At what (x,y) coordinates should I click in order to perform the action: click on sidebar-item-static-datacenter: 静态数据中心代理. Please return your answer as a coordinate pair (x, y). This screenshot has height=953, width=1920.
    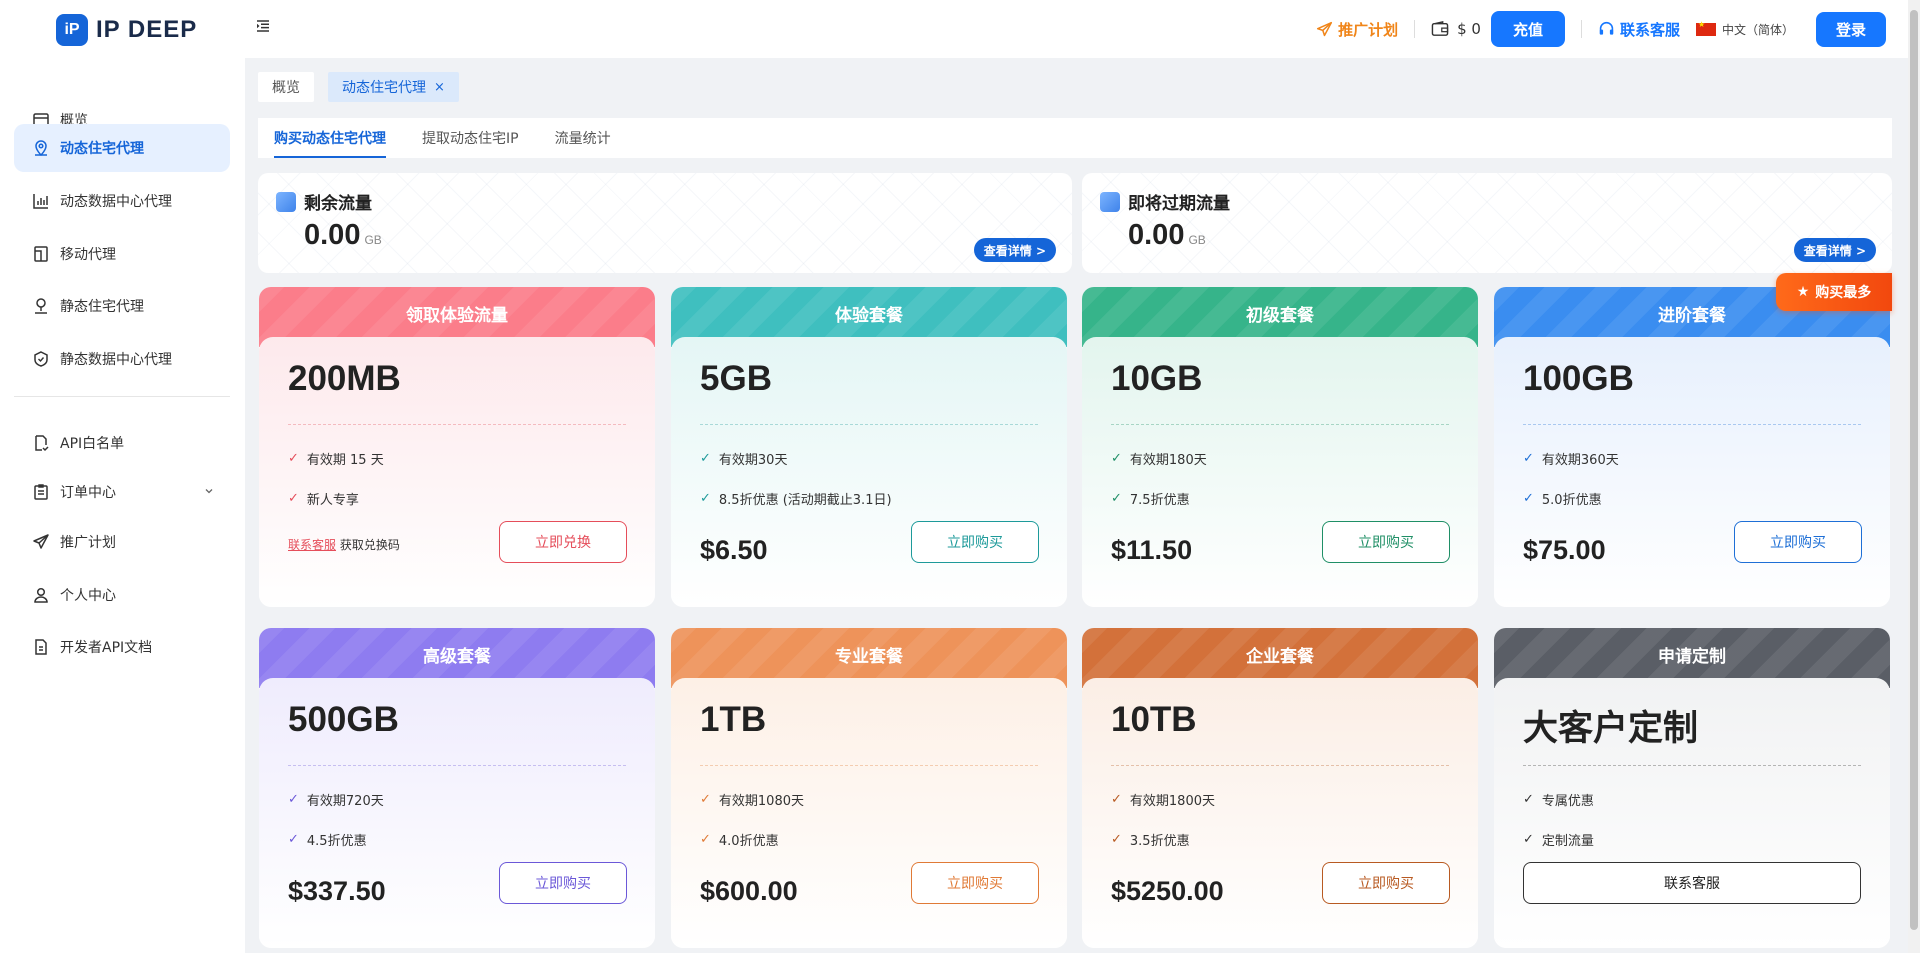
    Looking at the image, I should click on (122, 359).